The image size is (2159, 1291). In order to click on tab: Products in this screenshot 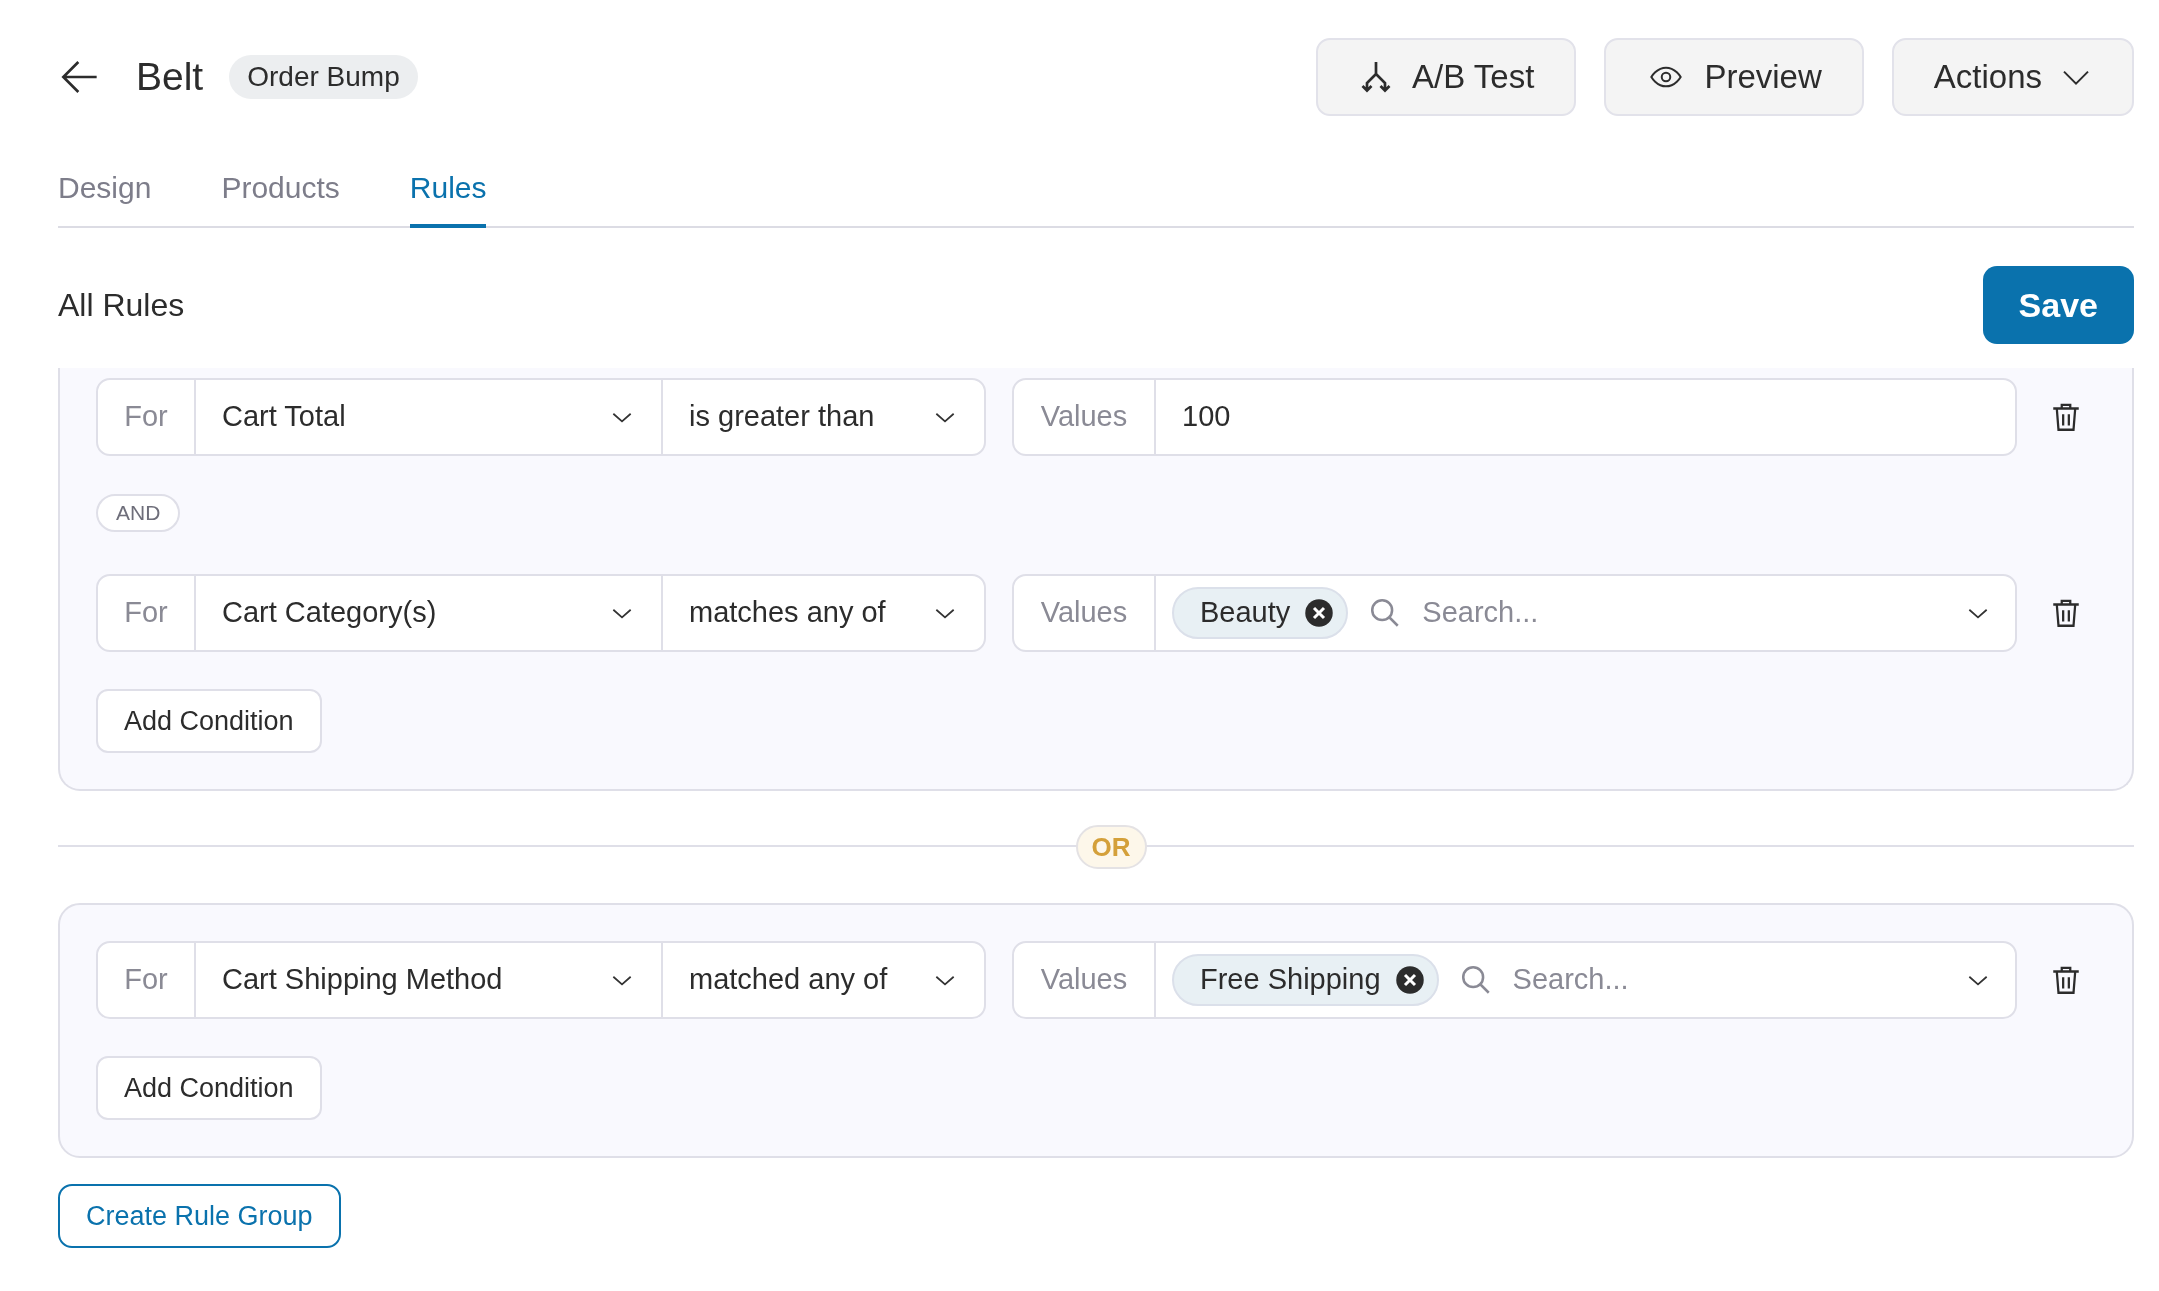, I will do `click(280, 196)`.